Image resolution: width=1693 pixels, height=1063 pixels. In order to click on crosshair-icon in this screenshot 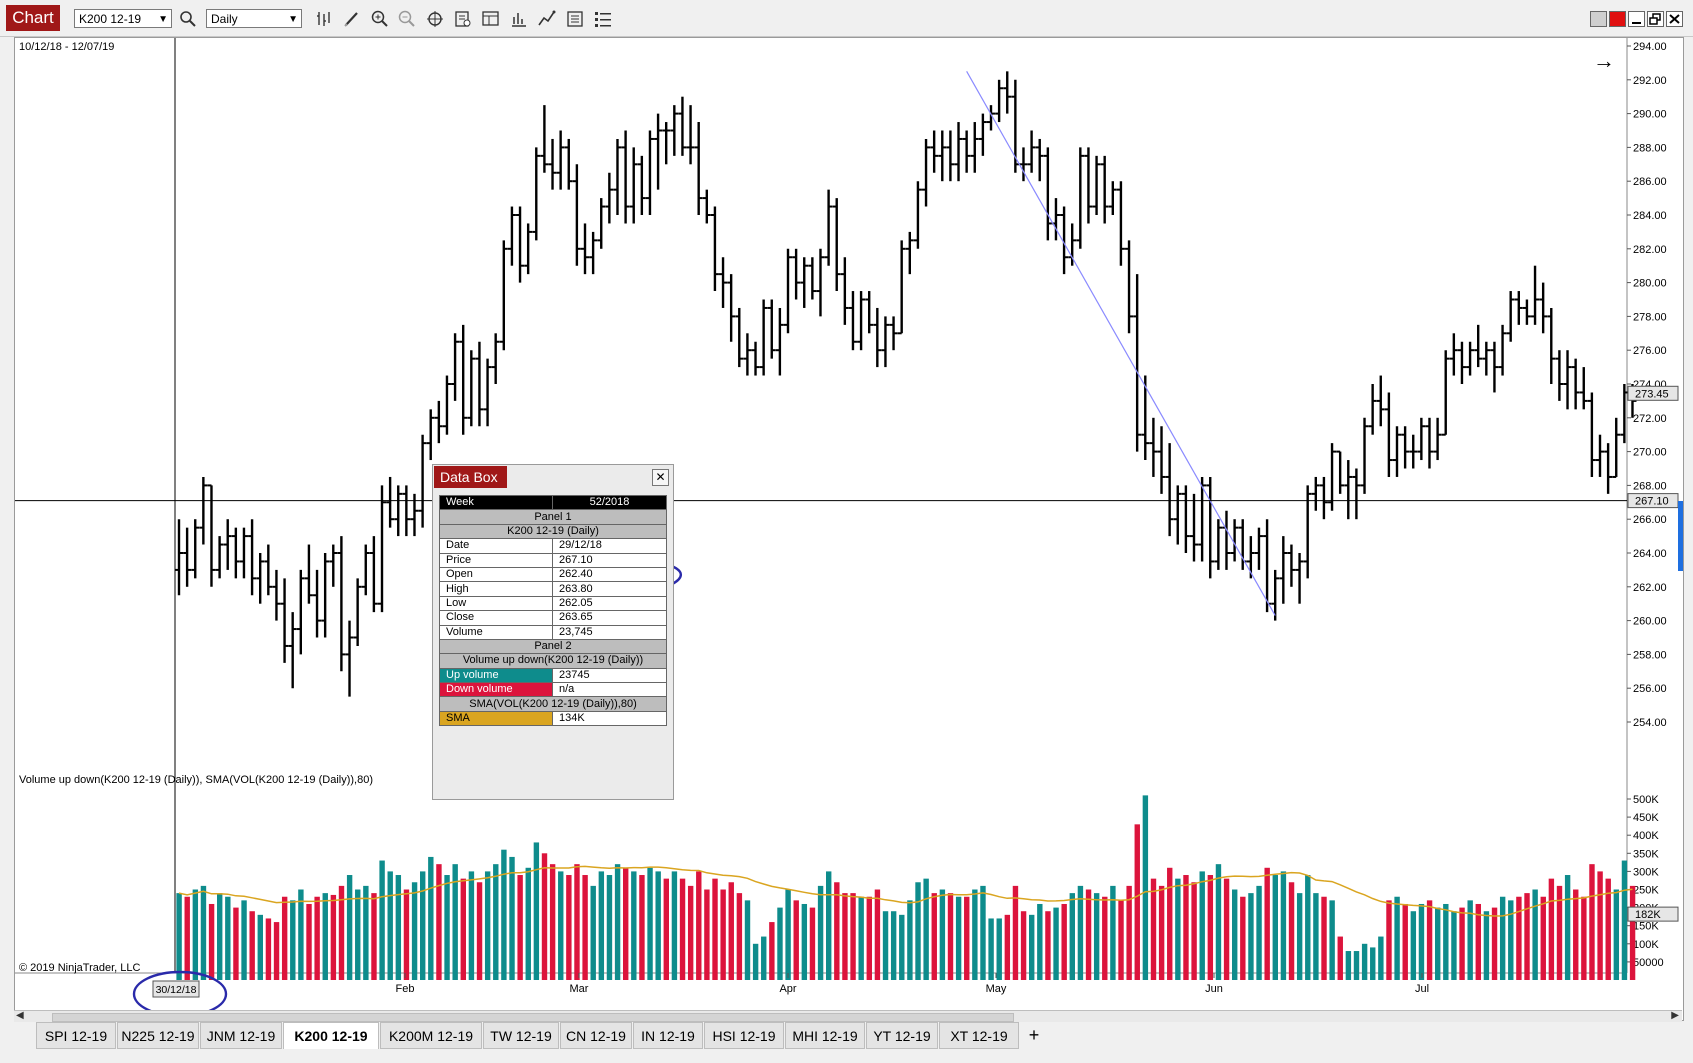, I will do `click(435, 19)`.